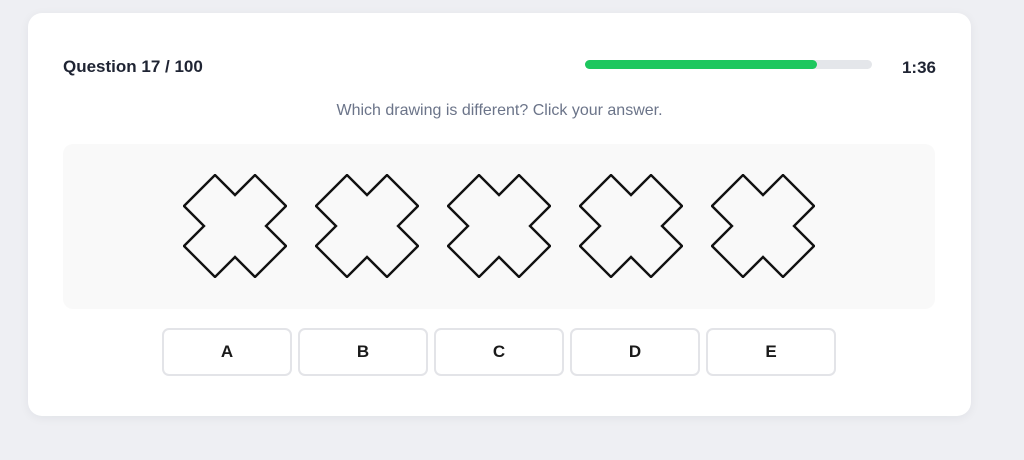  I want to click on timer: 1:36, so click(918, 67).